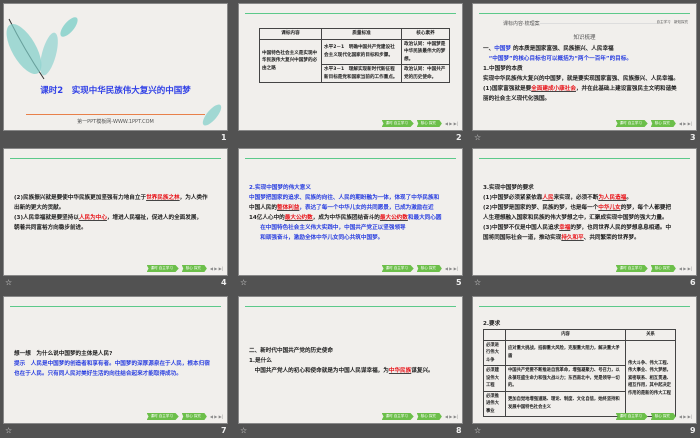 The width and height of the screenshot is (700, 438). I want to click on text-segment: 朝着共同富裕方向稳步前进。, so click(50, 228).